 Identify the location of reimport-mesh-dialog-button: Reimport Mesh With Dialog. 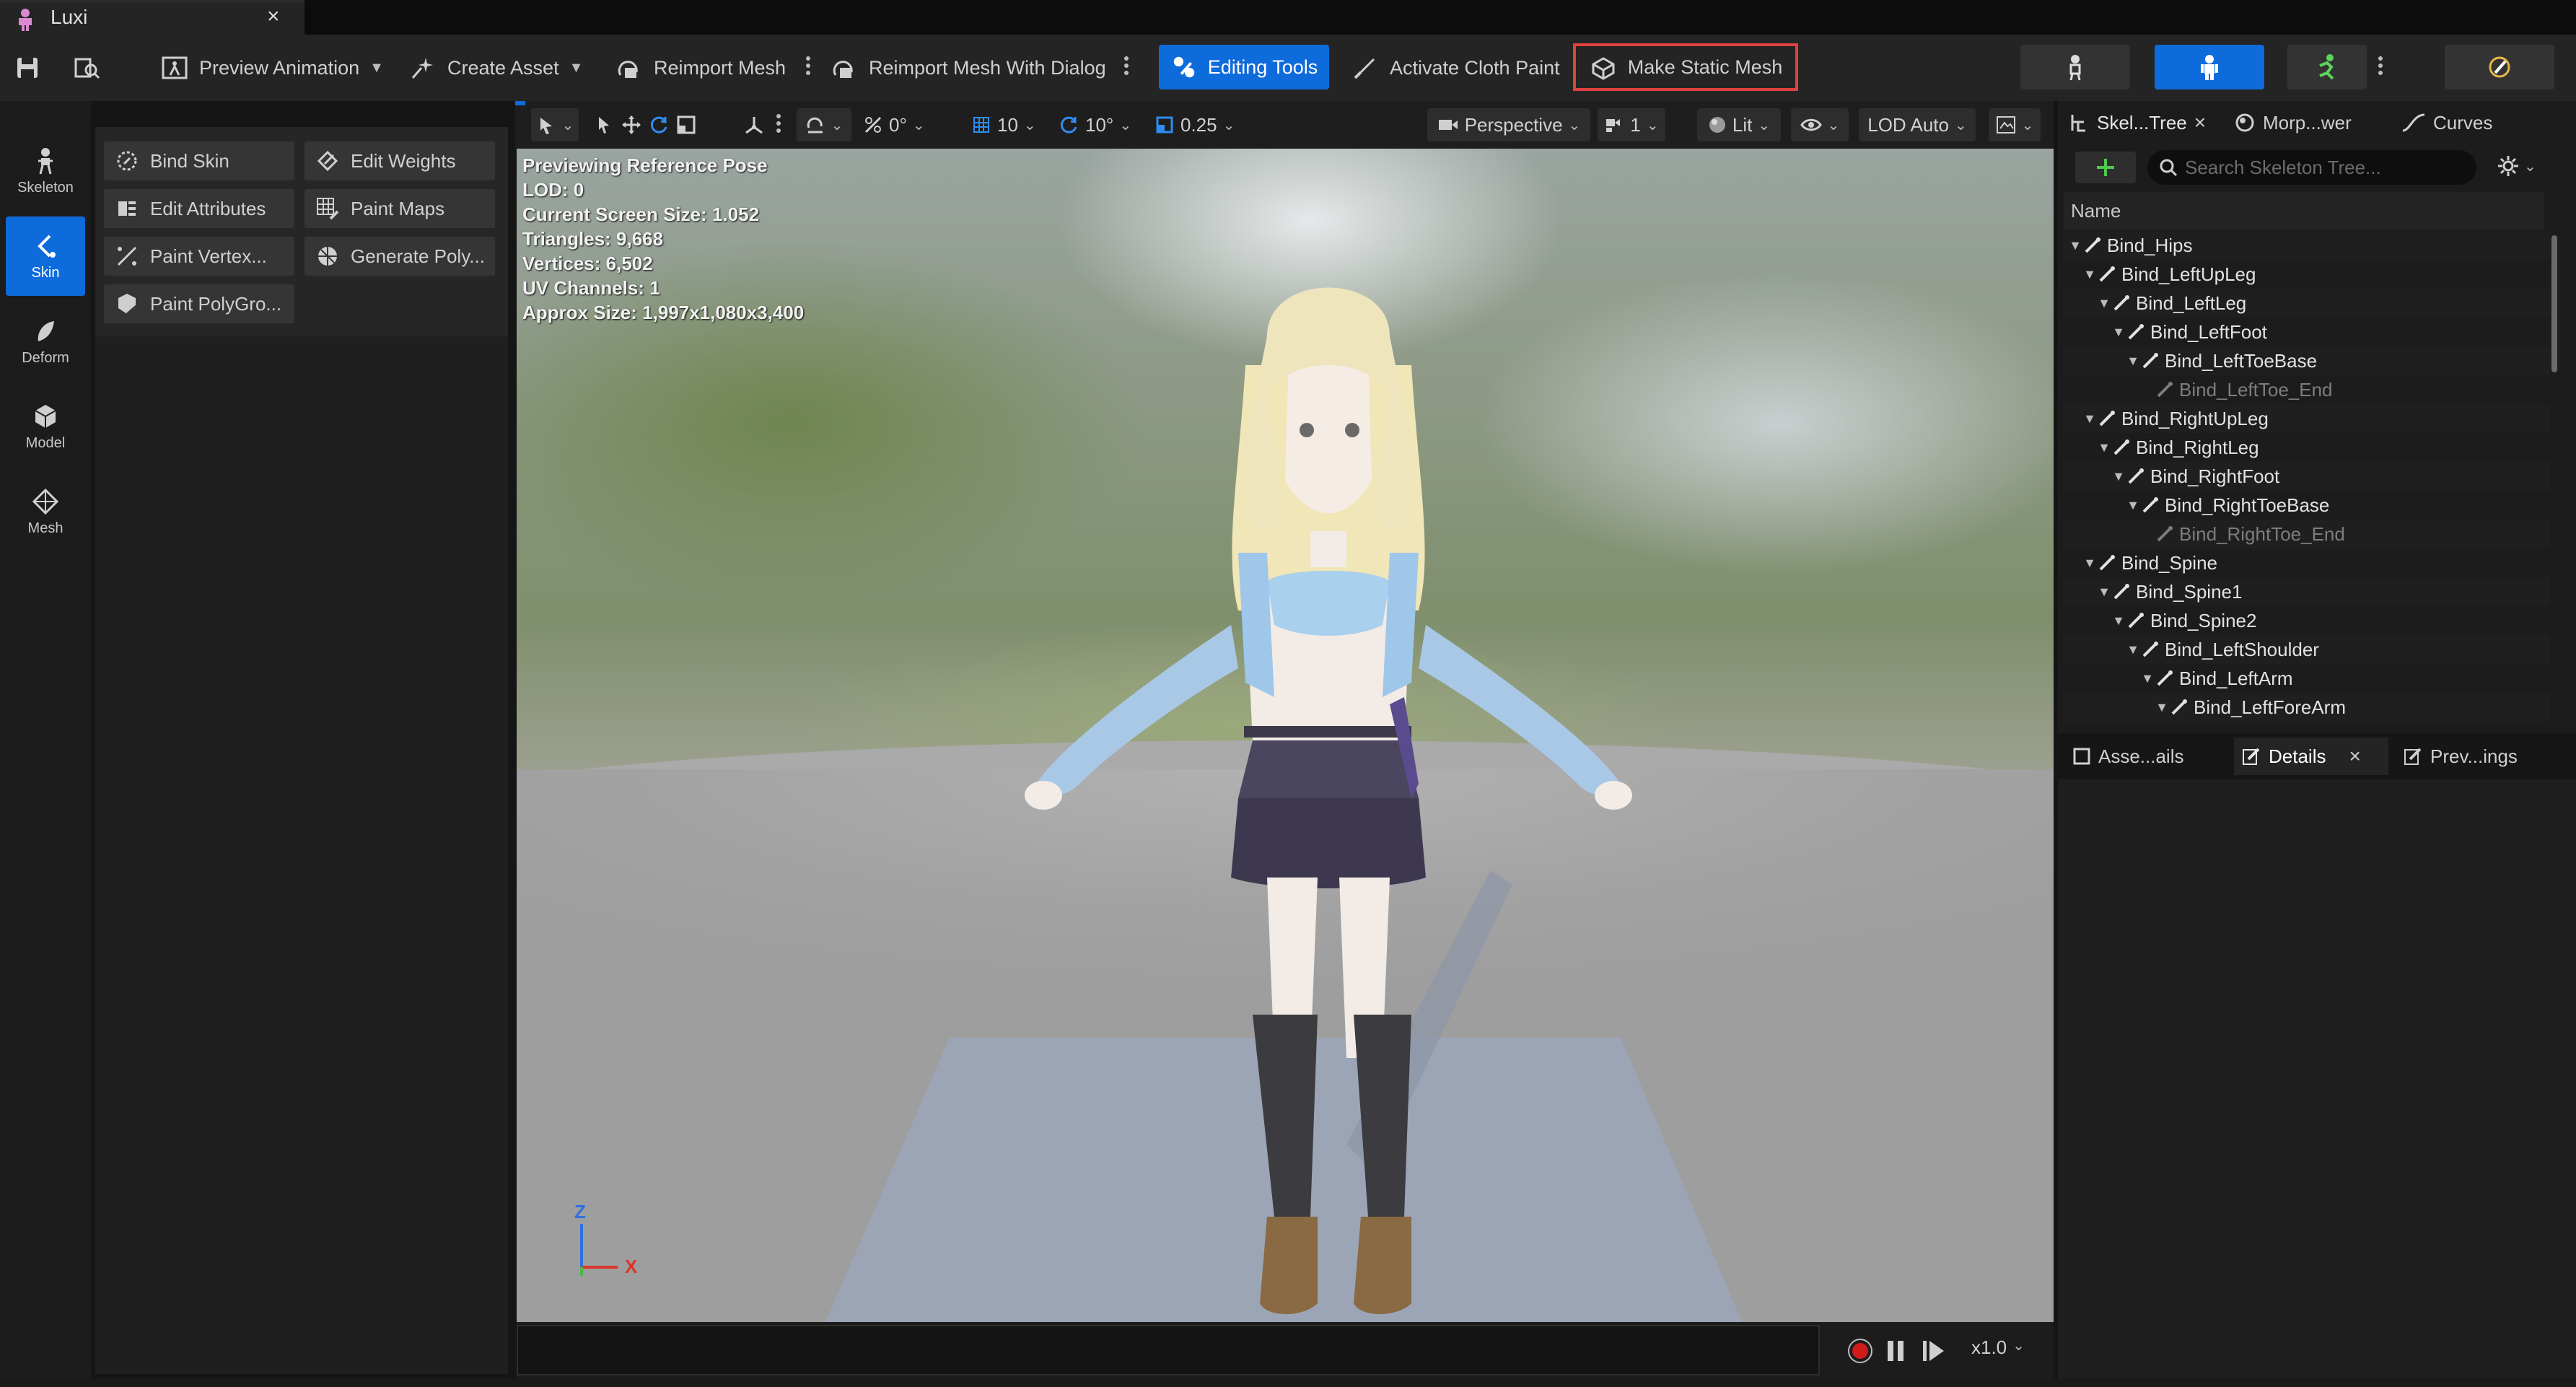
(968, 68).